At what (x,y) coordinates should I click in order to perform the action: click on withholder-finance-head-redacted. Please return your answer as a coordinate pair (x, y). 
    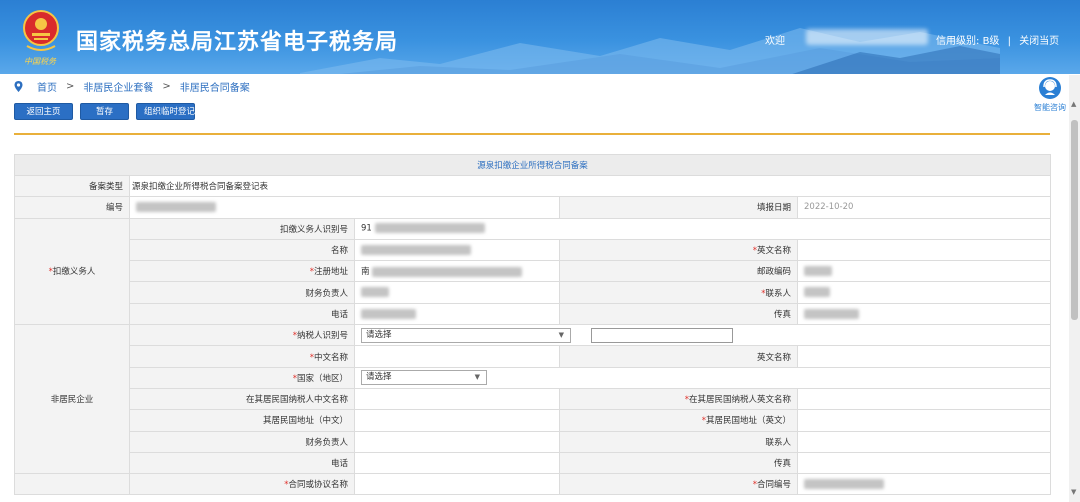
    Looking at the image, I should click on (375, 292).